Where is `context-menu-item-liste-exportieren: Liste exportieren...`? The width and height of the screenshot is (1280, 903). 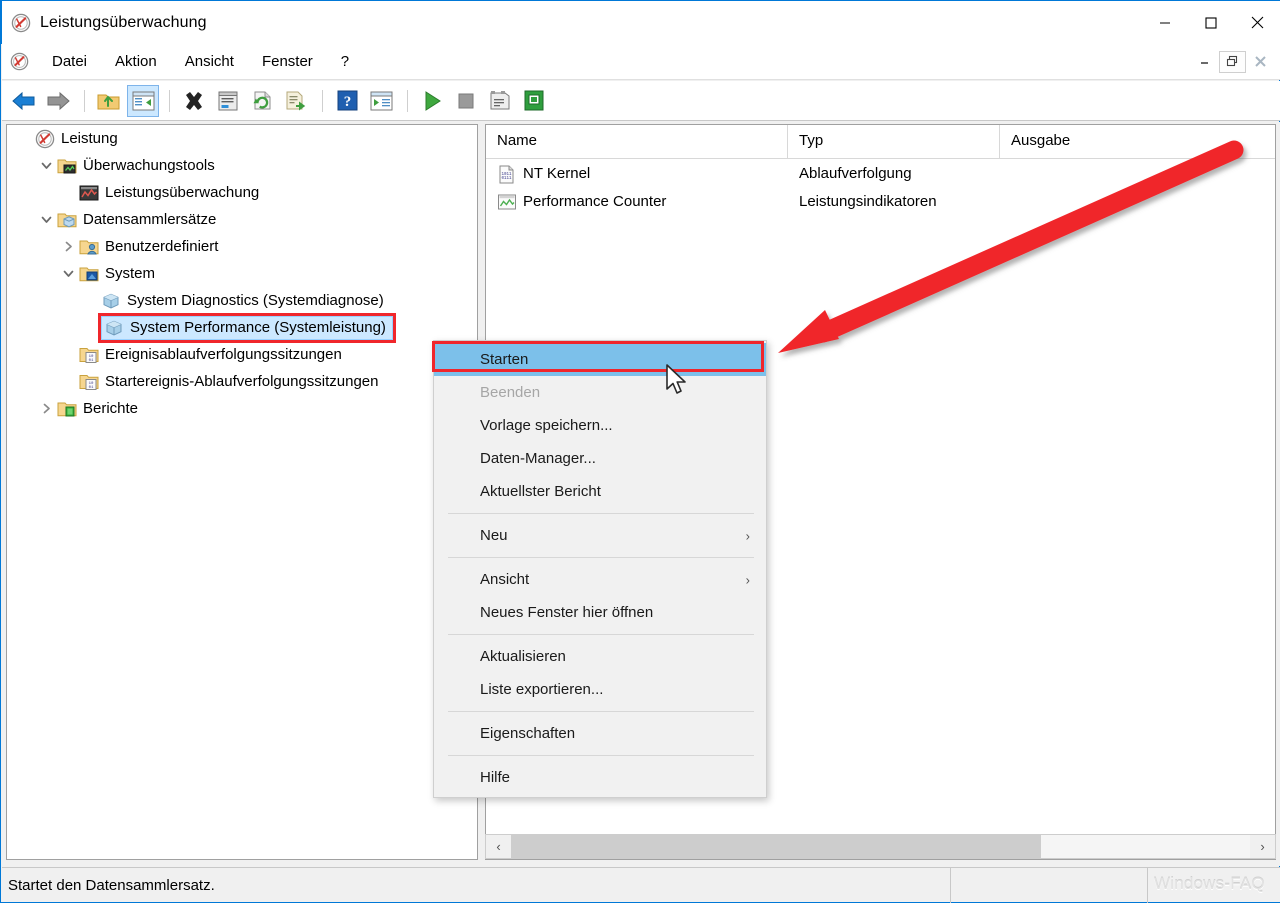 context-menu-item-liste-exportieren: Liste exportieren... is located at coordinates (600, 689).